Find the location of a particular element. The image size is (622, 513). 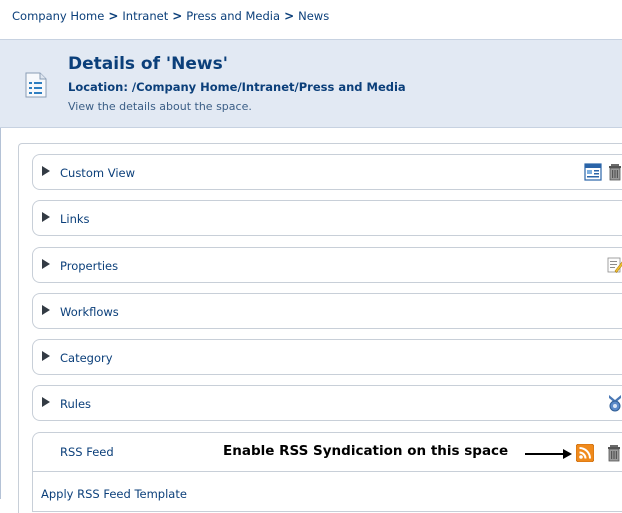

breadcrumb-item-news: News is located at coordinates (313, 16).